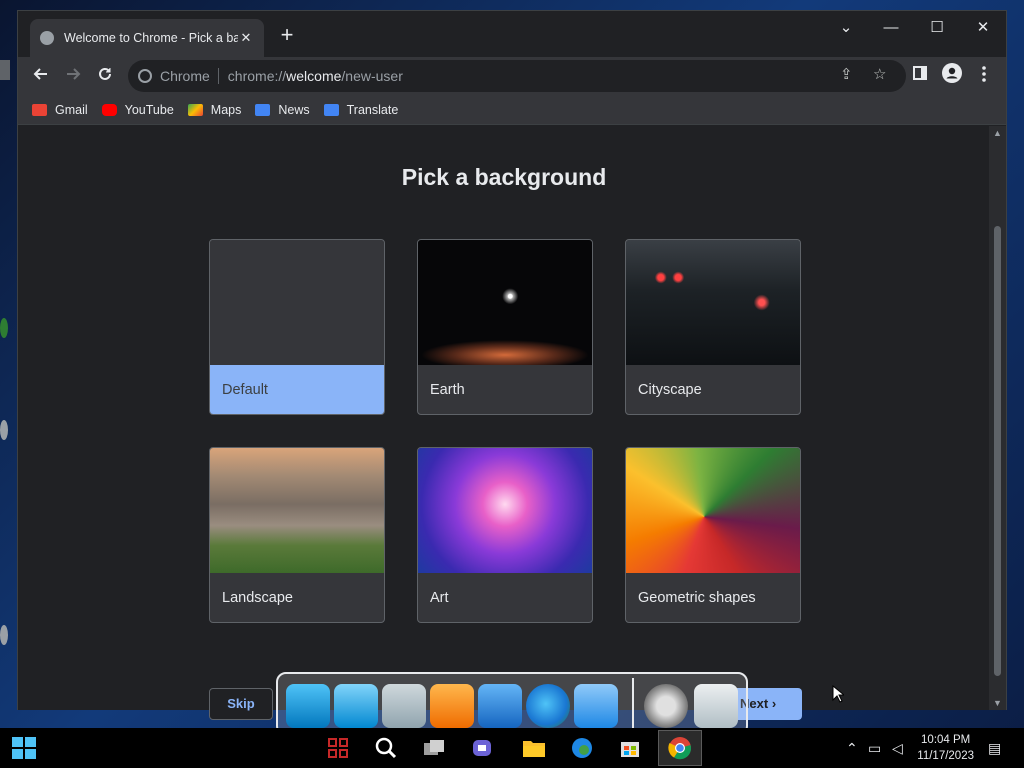 This screenshot has width=1024, height=768. Describe the element at coordinates (24, 748) in the screenshot. I see `start-icon` at that location.